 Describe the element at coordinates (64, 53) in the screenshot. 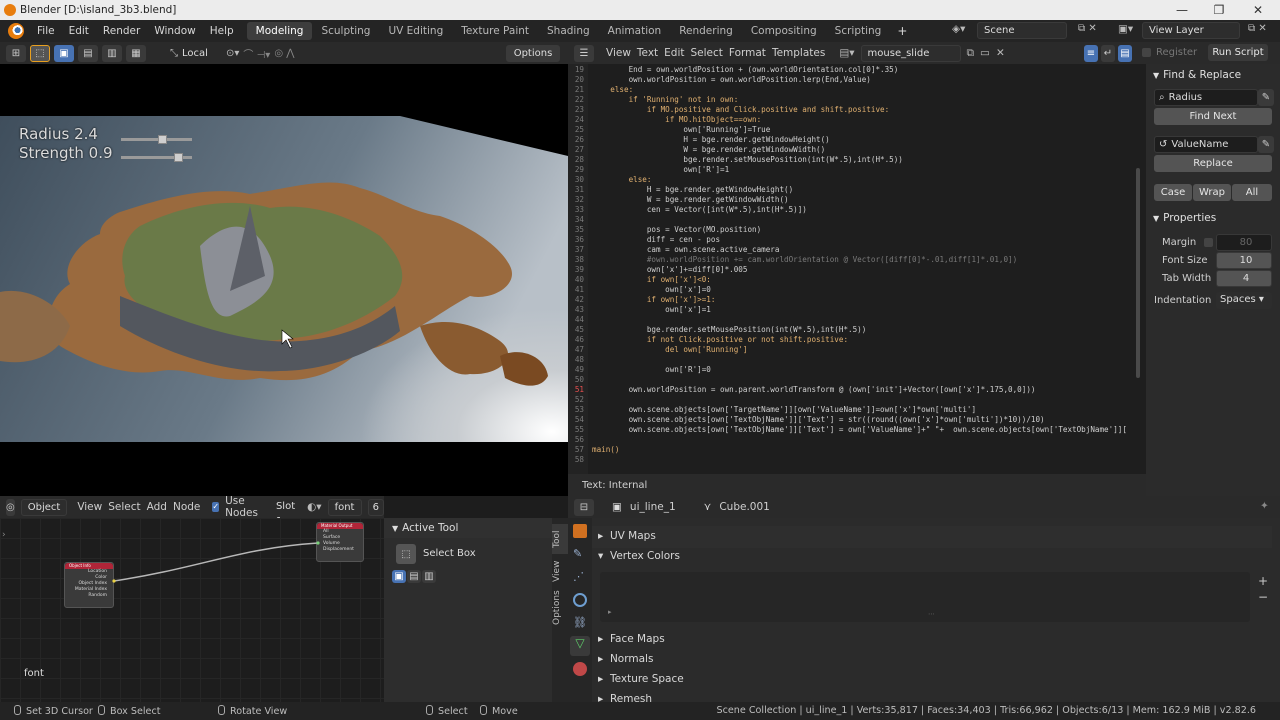

I see `select-mode-new-icon: ▣` at that location.